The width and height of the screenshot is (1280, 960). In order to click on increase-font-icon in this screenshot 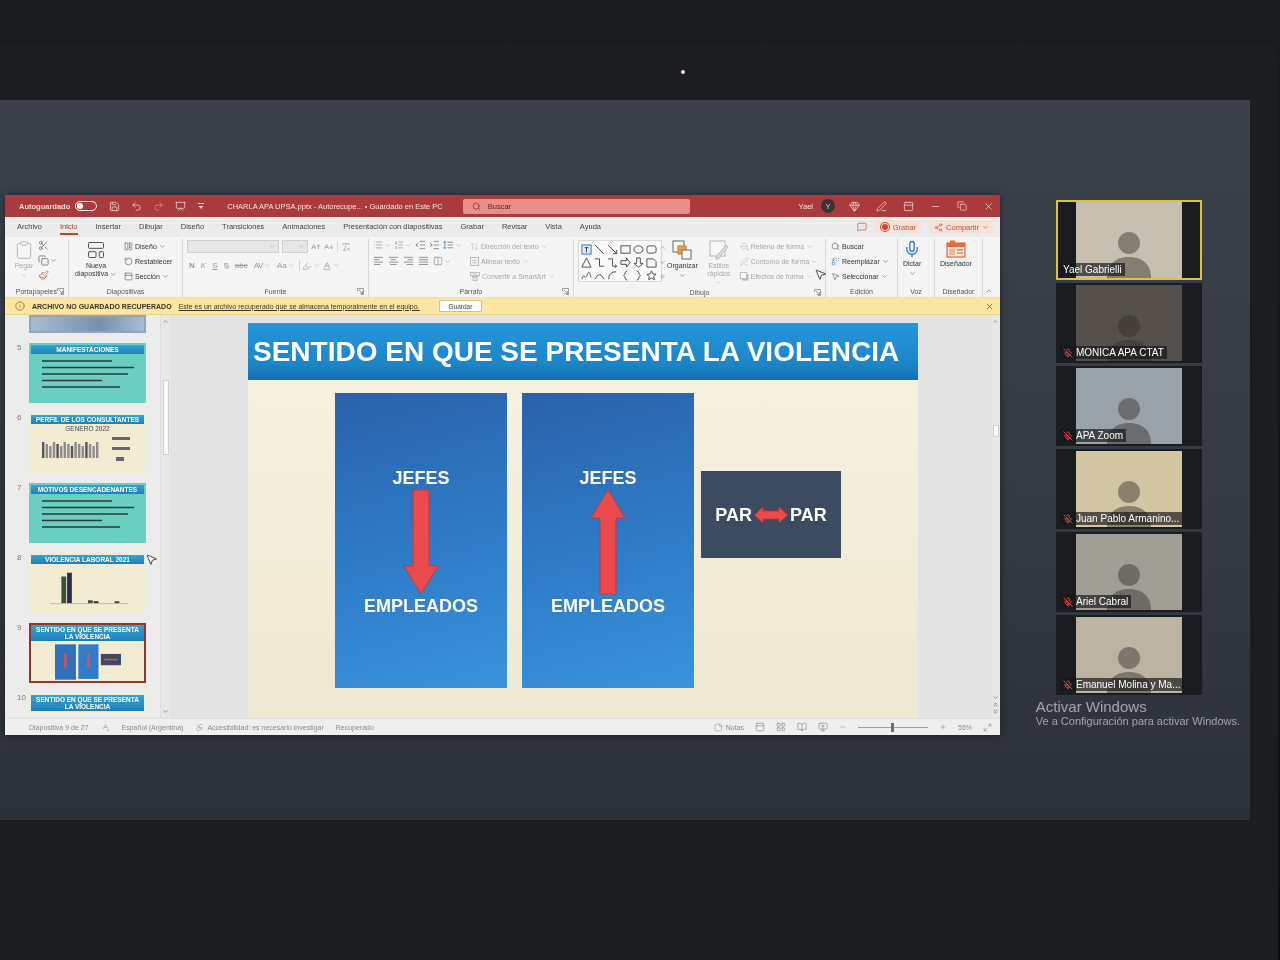, I will do `click(316, 246)`.